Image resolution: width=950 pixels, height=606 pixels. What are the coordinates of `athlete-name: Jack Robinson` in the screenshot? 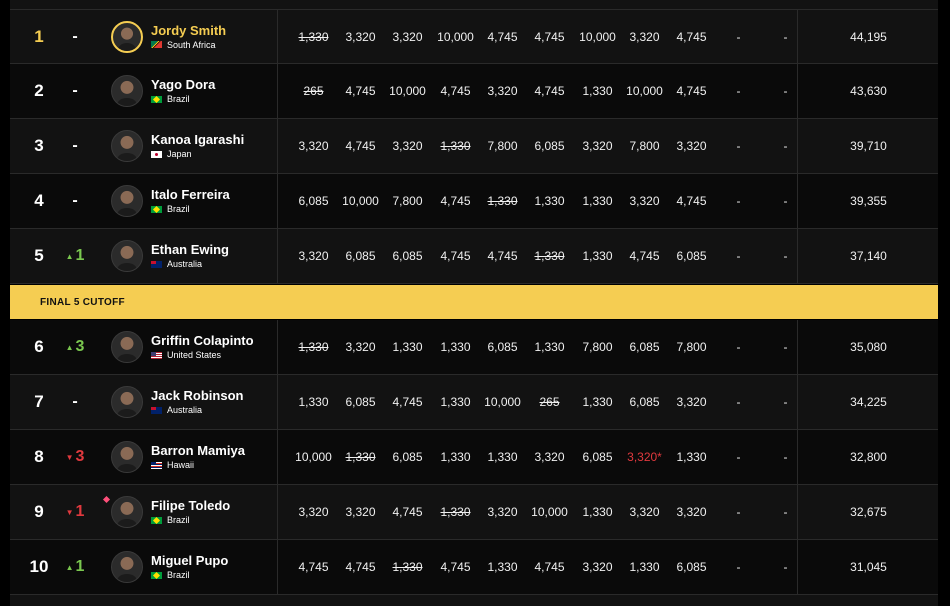 It's located at (197, 395).